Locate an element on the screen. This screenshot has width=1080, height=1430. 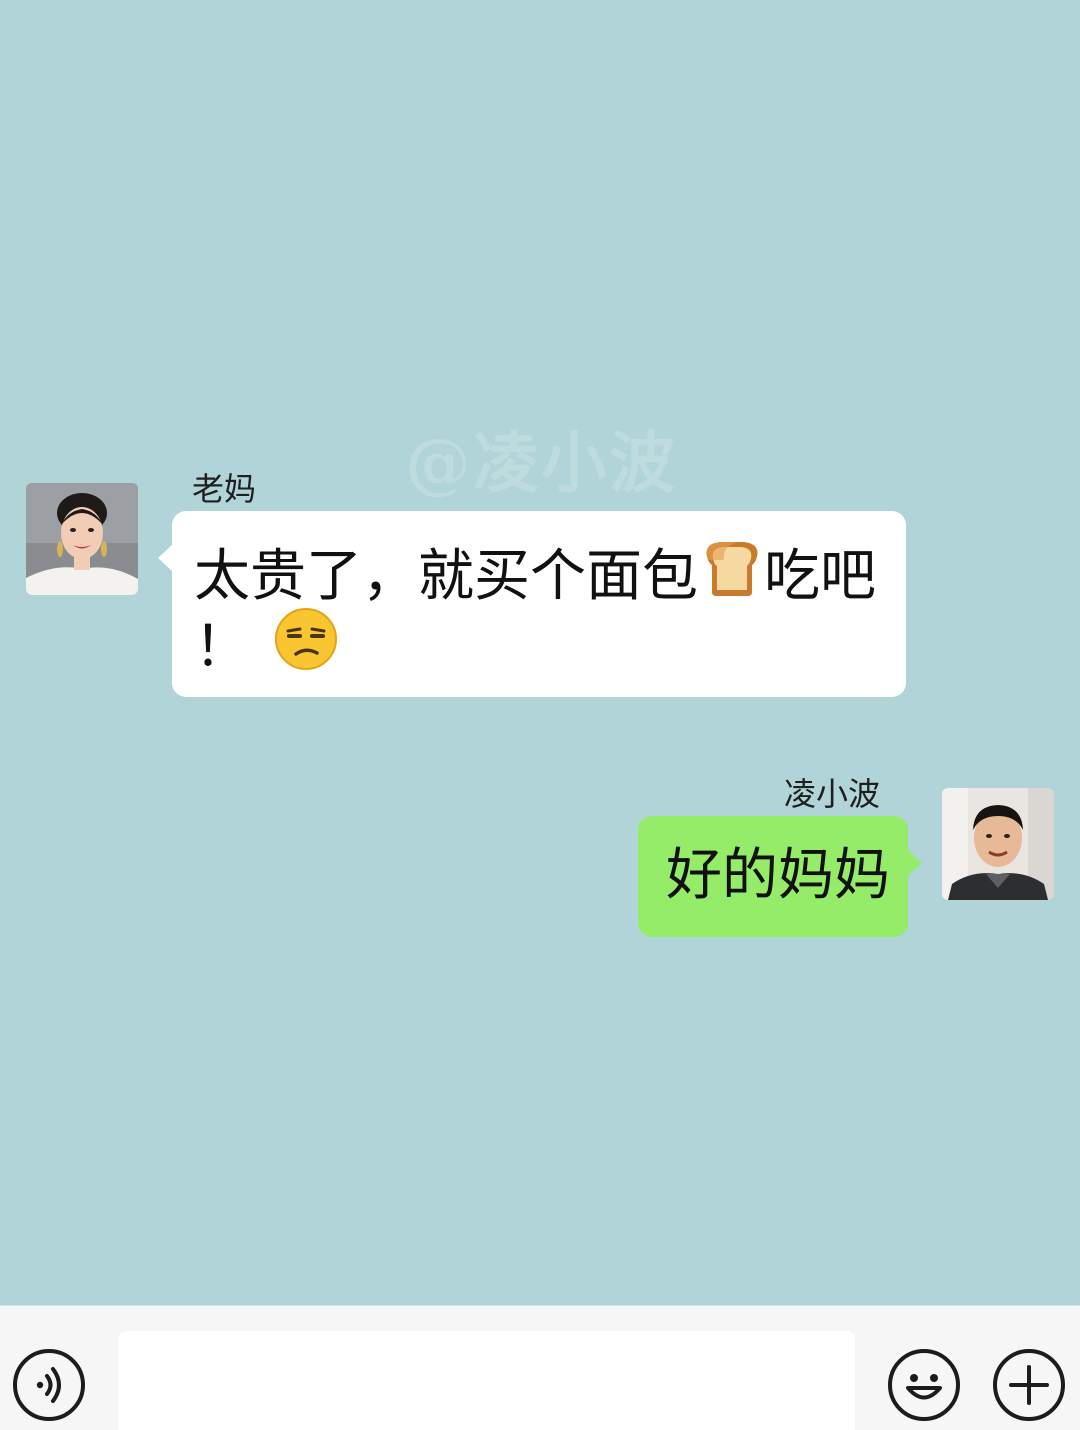
message-text-part2: 吃吧 is located at coordinates (820, 576).